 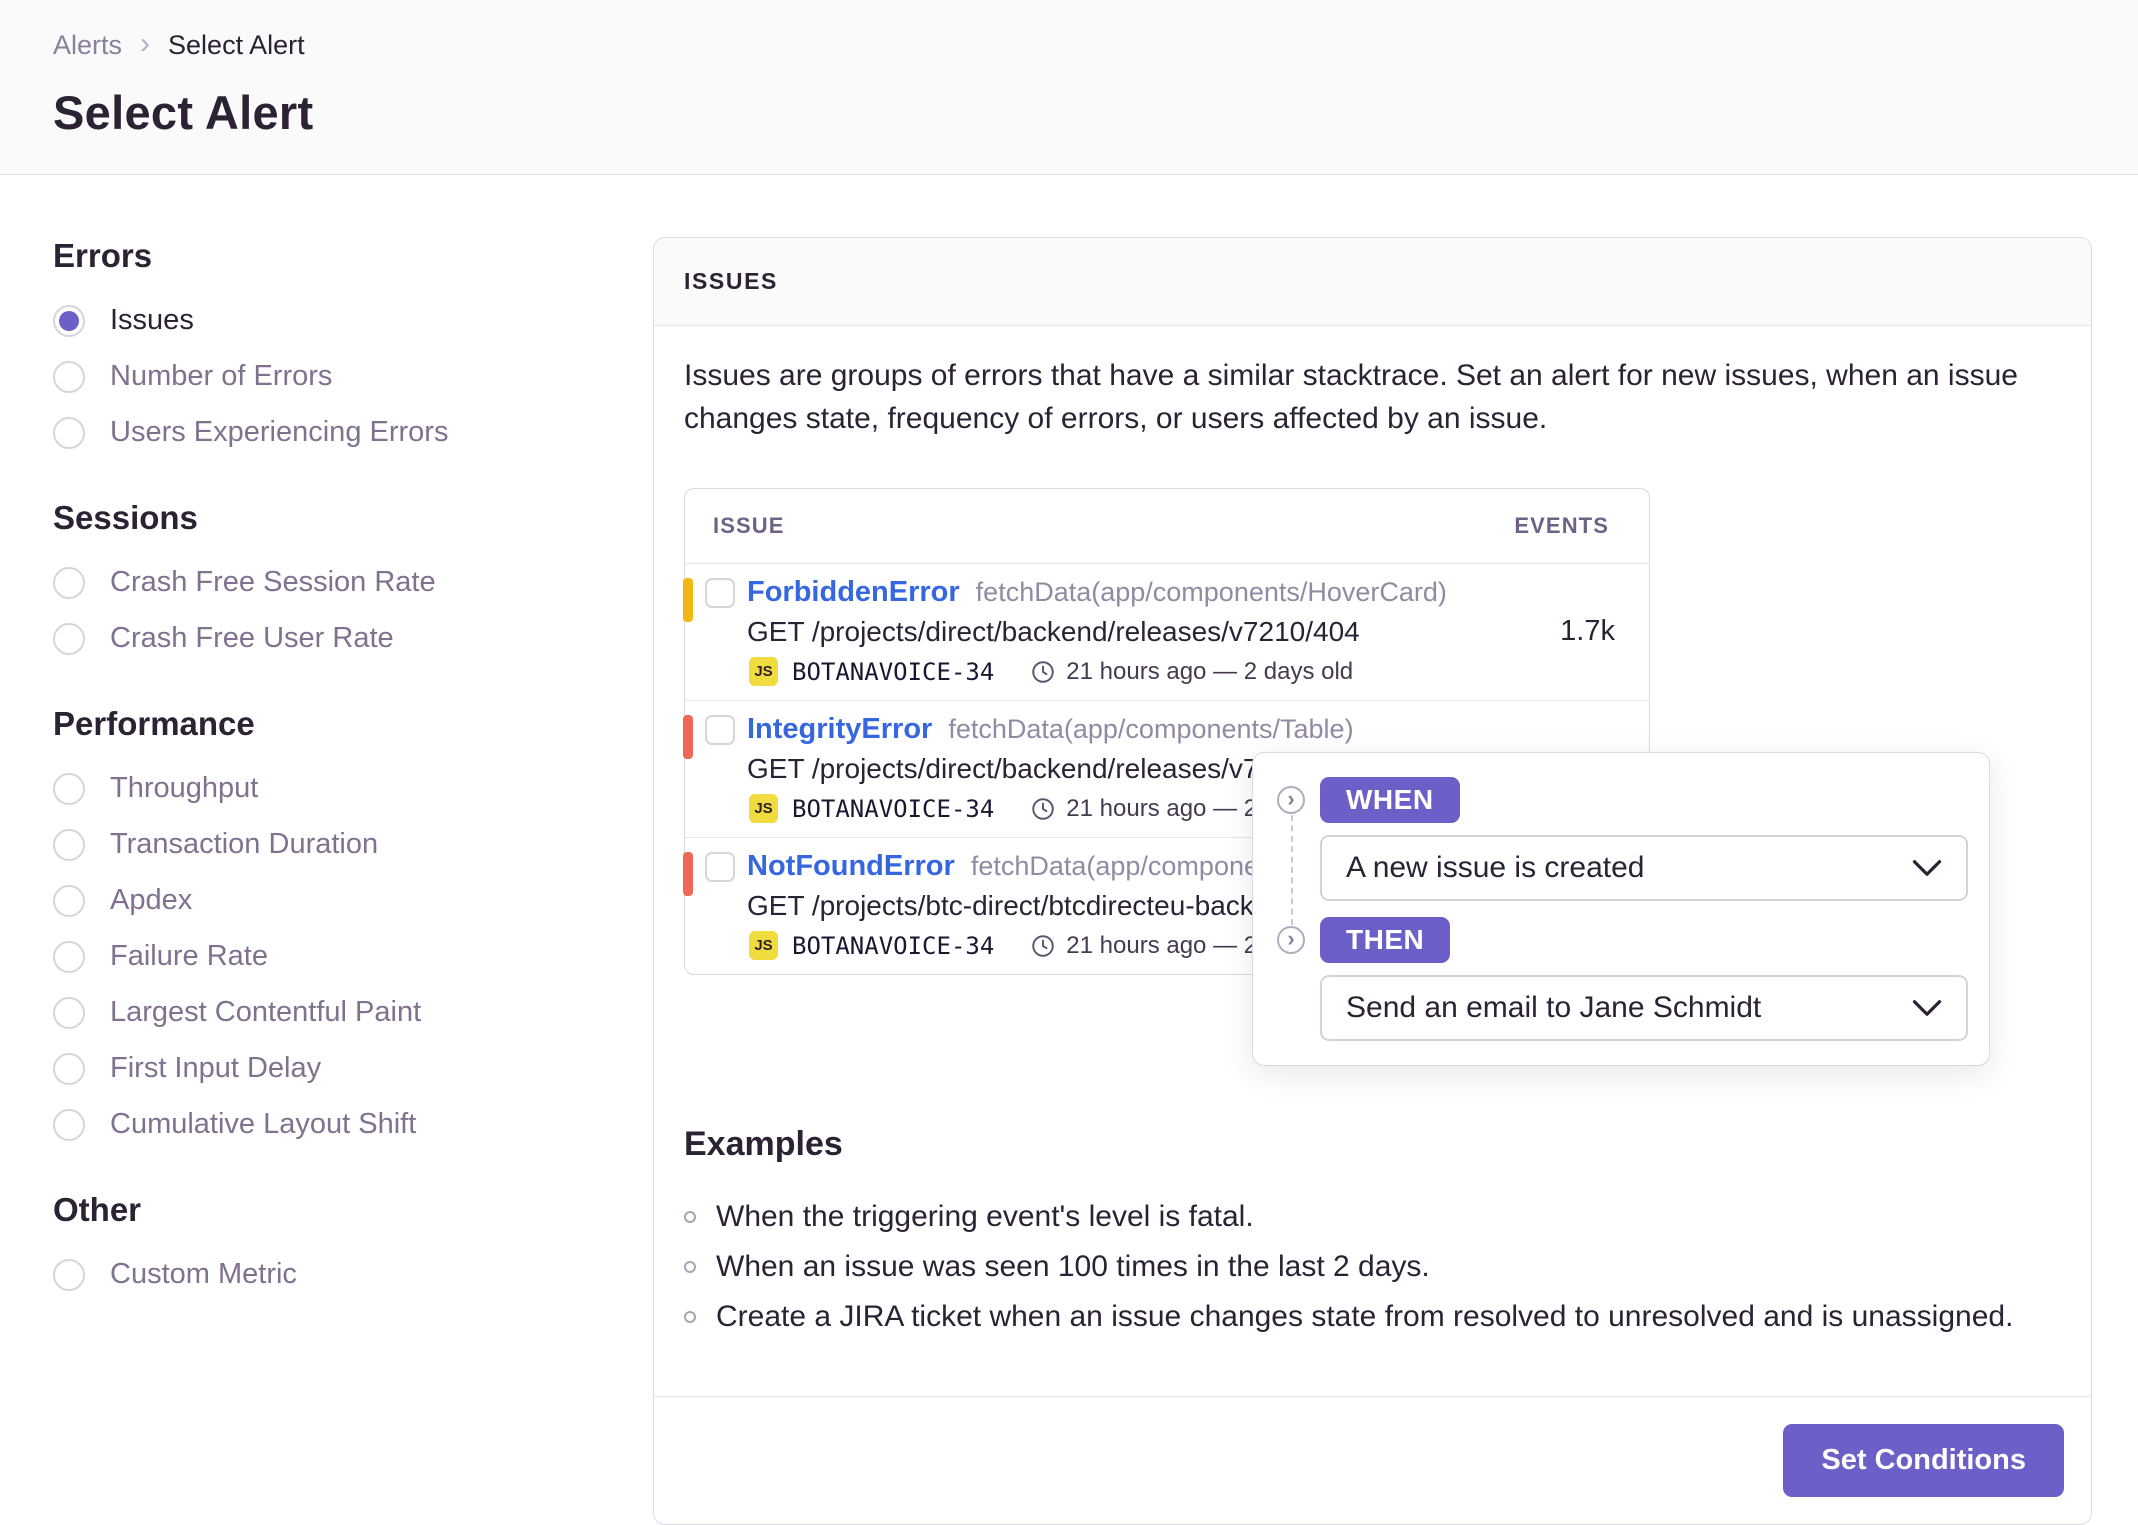 I want to click on panel-header: ISSUES, so click(x=1372, y=282).